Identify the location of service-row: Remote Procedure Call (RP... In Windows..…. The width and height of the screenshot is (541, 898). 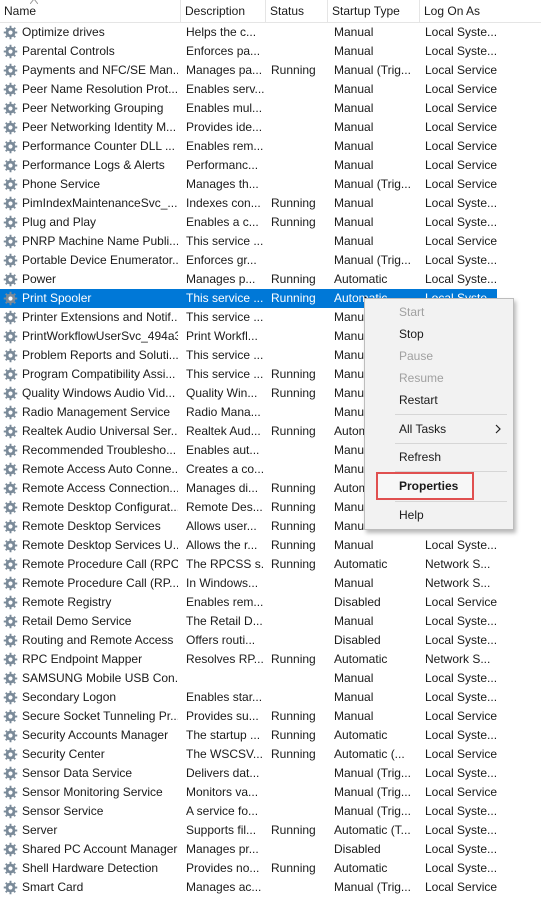
(270, 583).